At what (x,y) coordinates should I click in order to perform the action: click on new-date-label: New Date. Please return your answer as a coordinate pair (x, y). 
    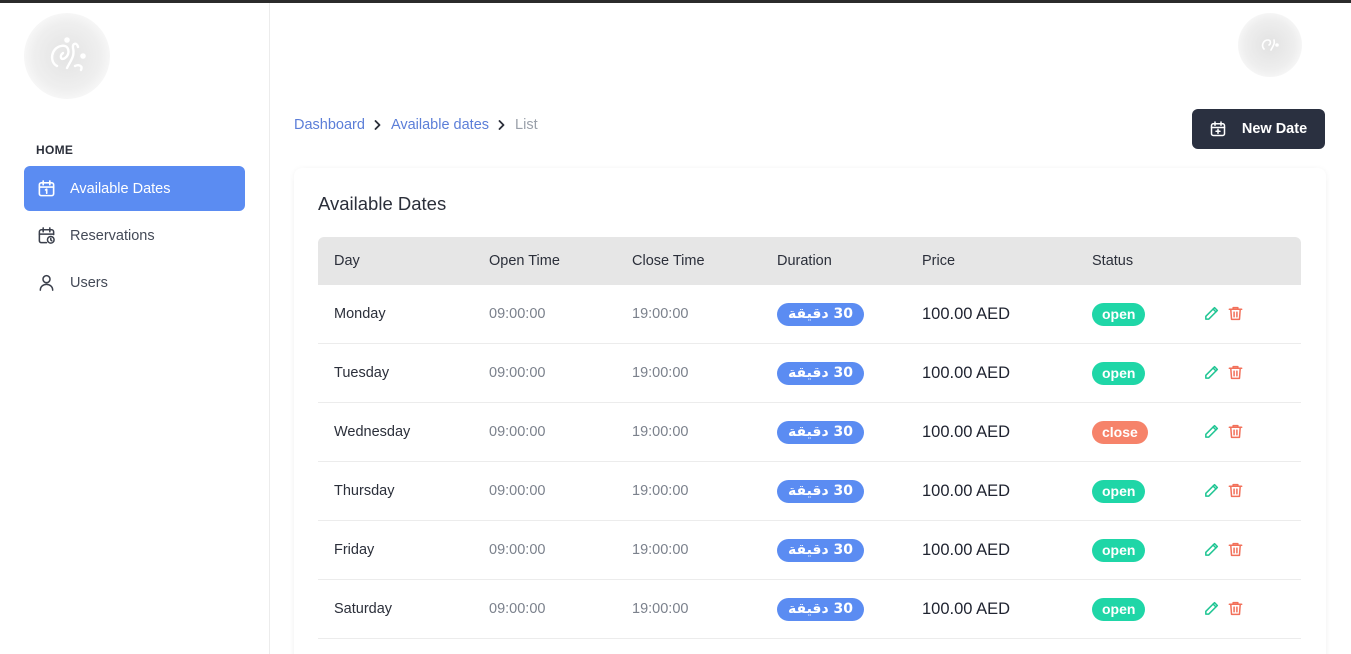
    Looking at the image, I should click on (1274, 129).